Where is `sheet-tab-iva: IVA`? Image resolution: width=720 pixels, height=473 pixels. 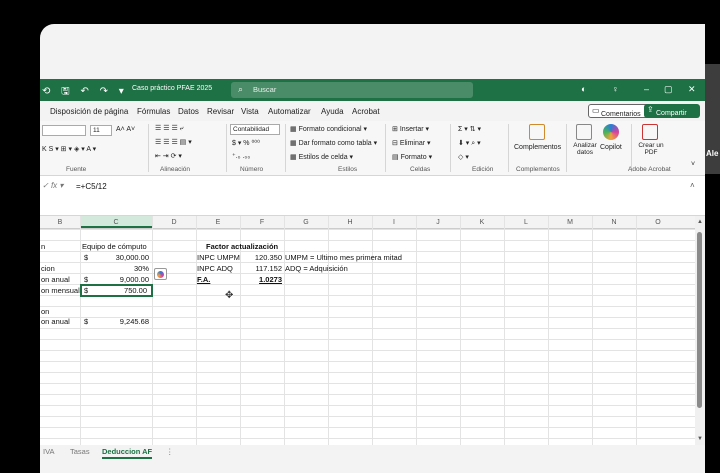
sheet-tab-iva: IVA is located at coordinates (49, 451).